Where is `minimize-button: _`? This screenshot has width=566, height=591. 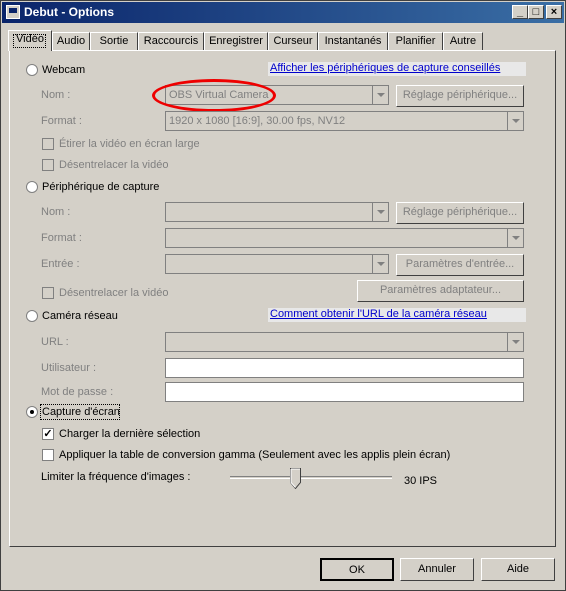
minimize-button: _ is located at coordinates (520, 12).